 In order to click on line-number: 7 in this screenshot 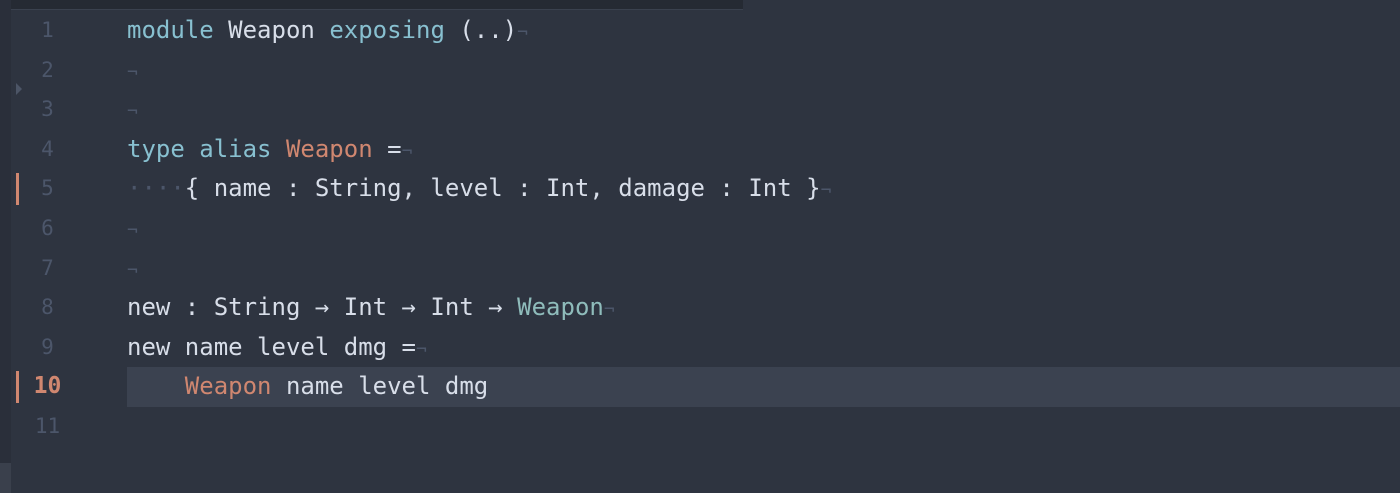, I will do `click(47, 267)`.